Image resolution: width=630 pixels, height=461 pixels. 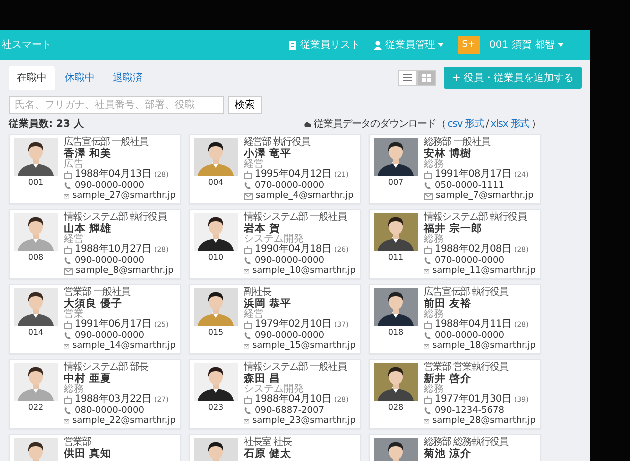 I want to click on phone-number: 080-0000-0000, so click(x=109, y=411).